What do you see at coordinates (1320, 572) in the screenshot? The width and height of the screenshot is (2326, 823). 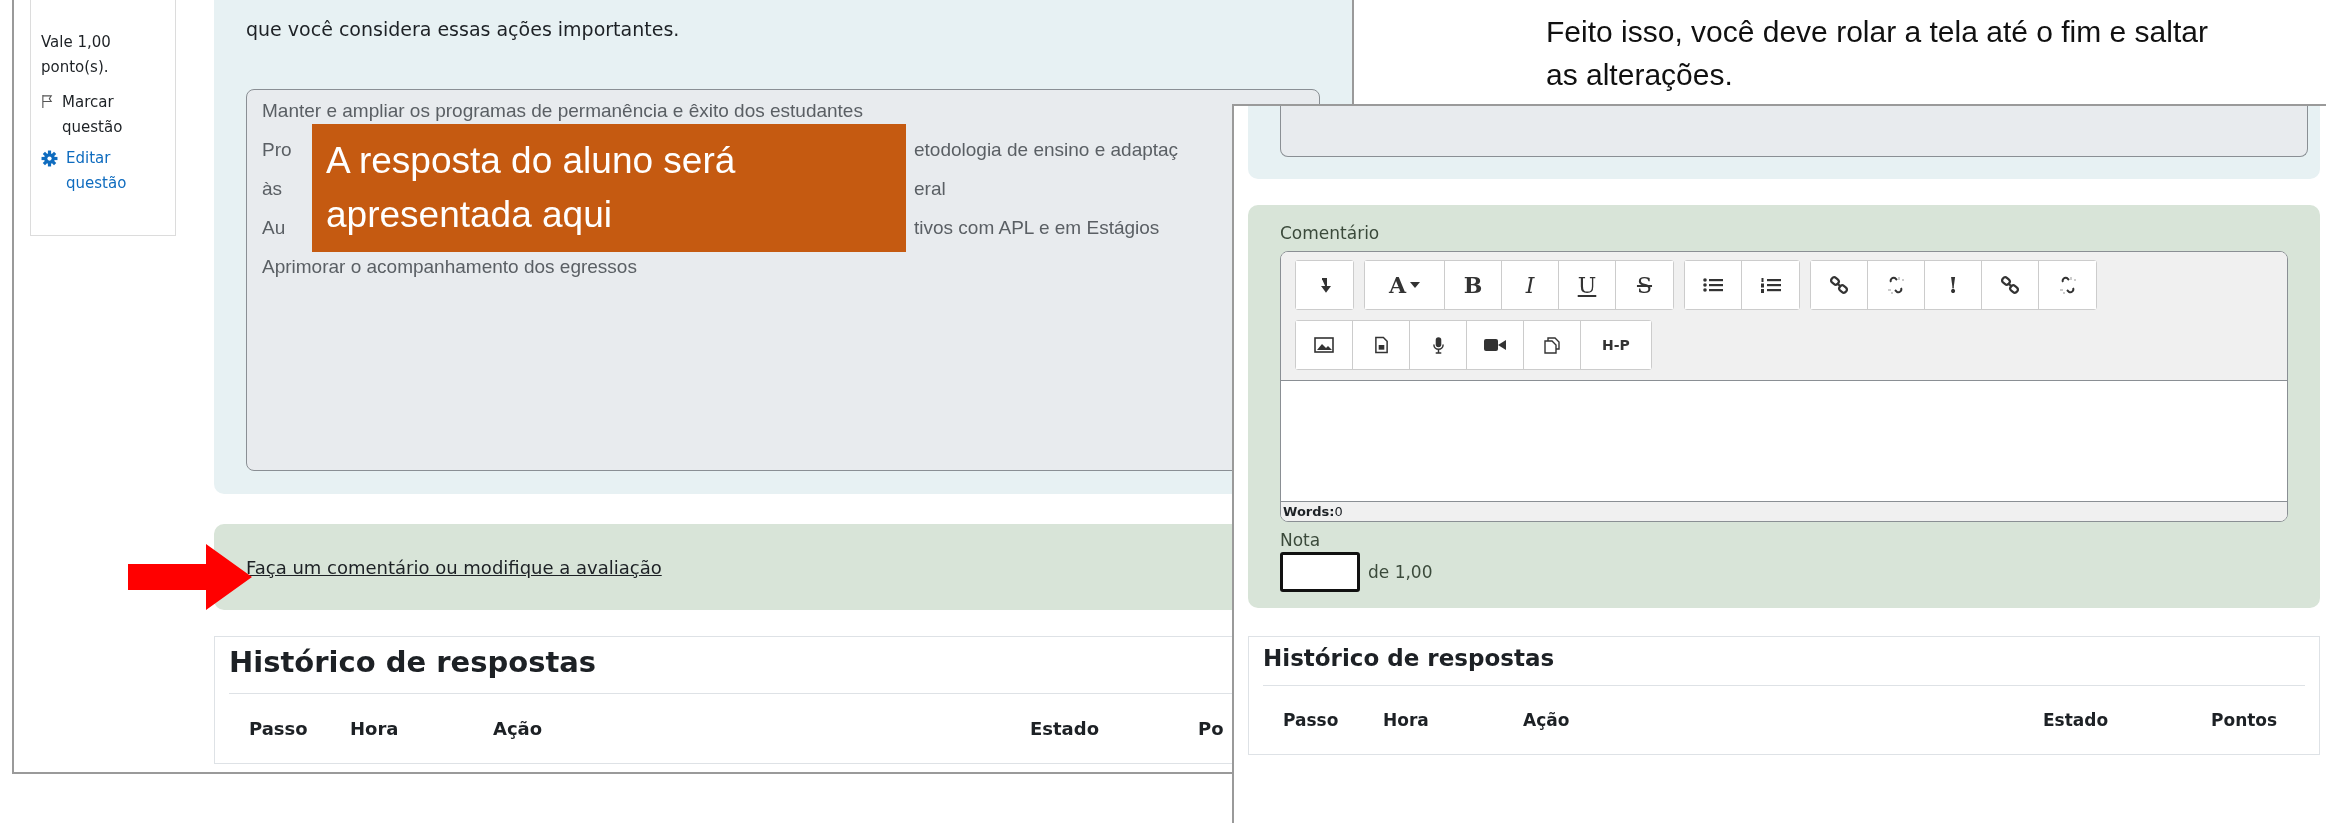 I see `grade-input` at bounding box center [1320, 572].